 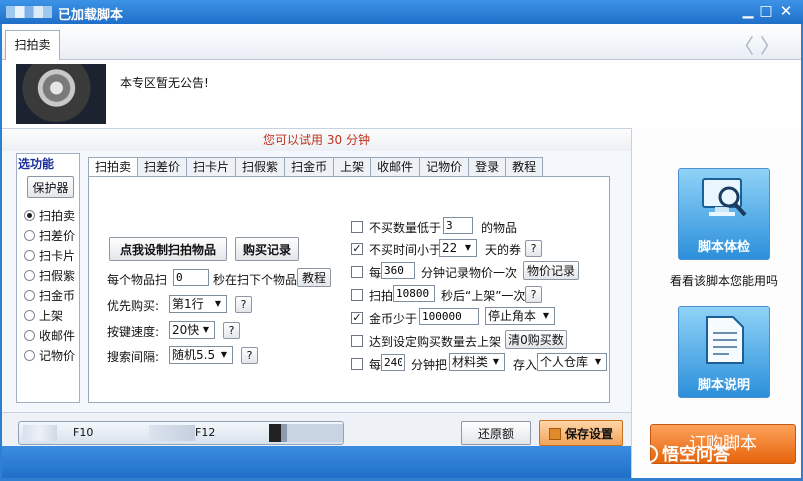 What do you see at coordinates (405, 228) in the screenshot?
I see `min-qty-prefix: 不买数量低于` at bounding box center [405, 228].